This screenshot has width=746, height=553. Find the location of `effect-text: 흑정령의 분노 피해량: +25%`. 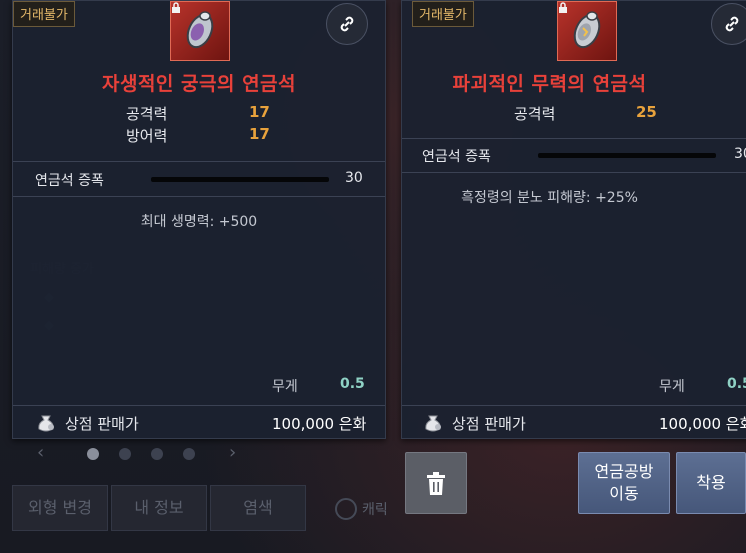

effect-text: 흑정령의 분노 피해량: +25% is located at coordinates (549, 198).